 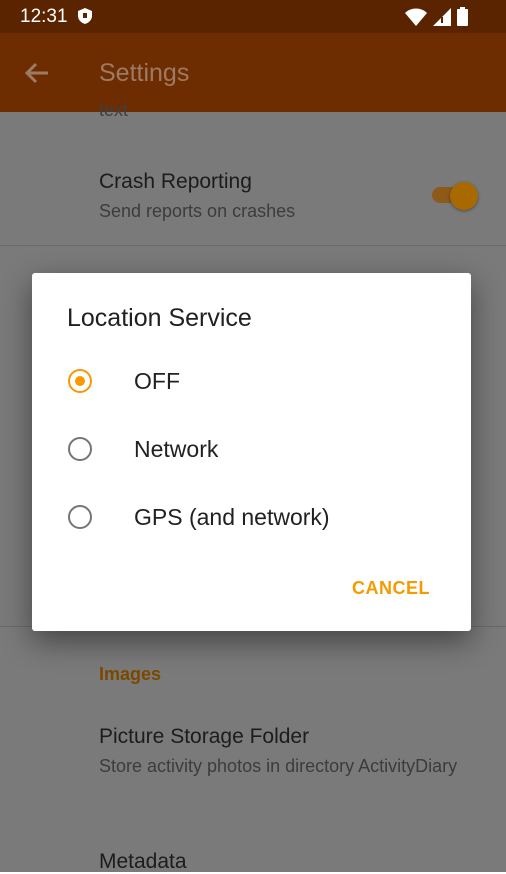 I want to click on crash-reporting-toggle-thumb, so click(x=464, y=196).